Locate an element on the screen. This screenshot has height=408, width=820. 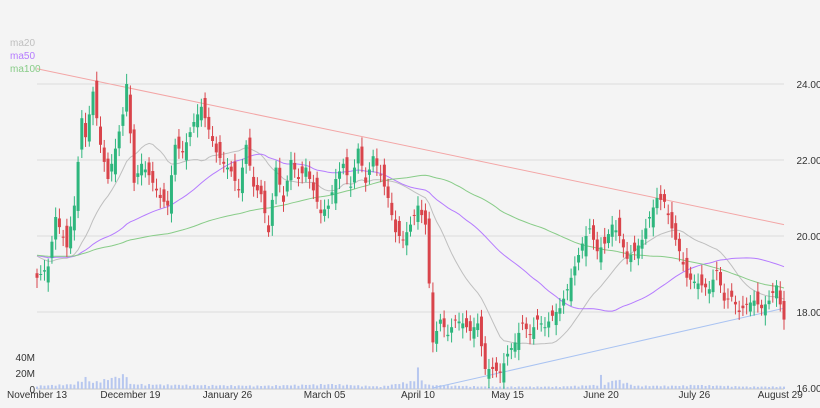
date-tick-label: August 29 is located at coordinates (780, 395).